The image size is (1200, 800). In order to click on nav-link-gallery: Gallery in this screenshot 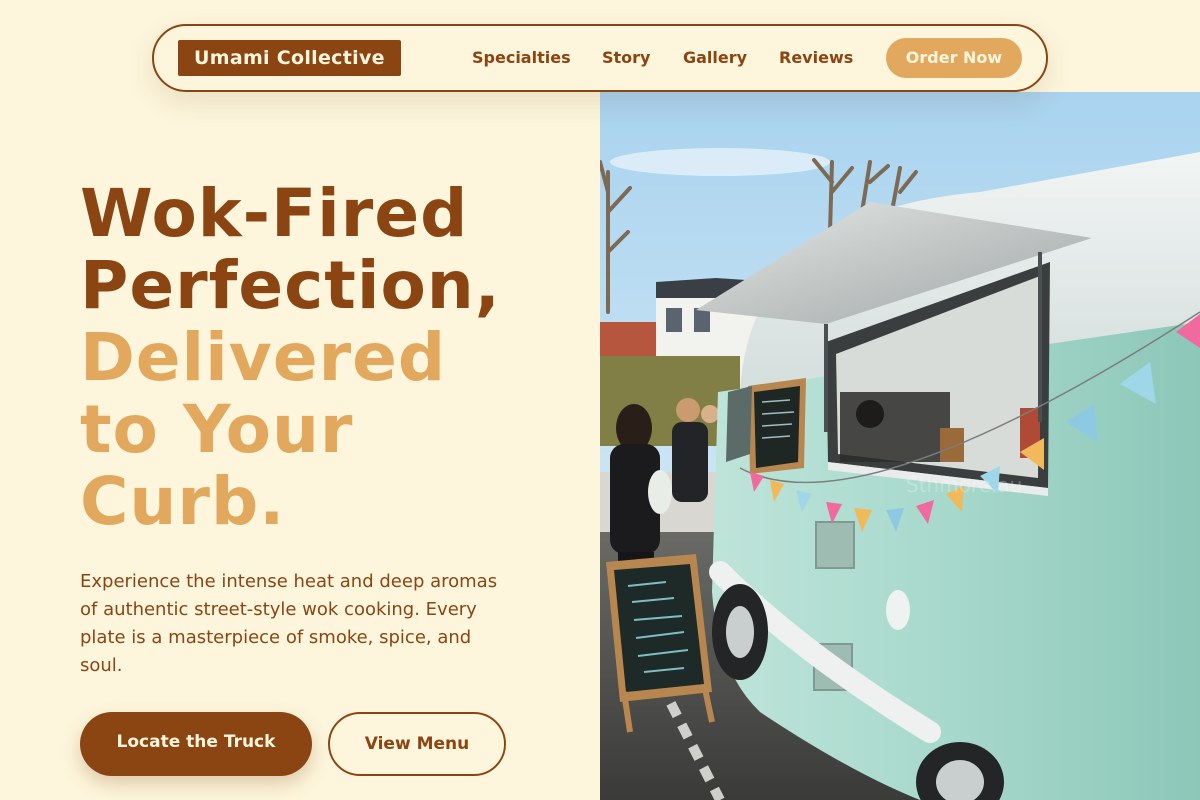, I will do `click(715, 58)`.